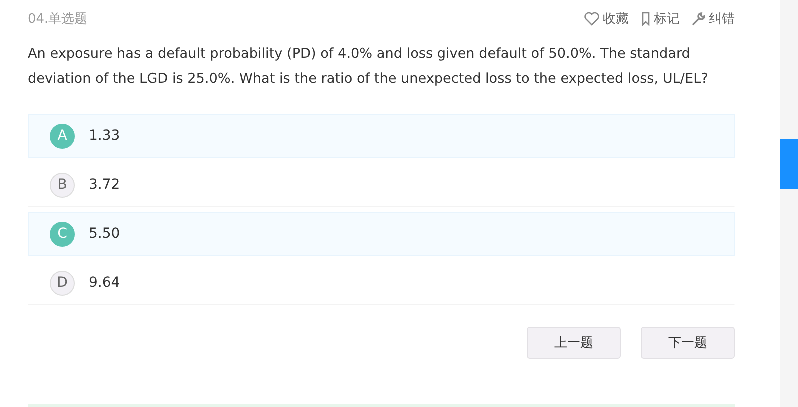  I want to click on option-letter: A, so click(62, 136).